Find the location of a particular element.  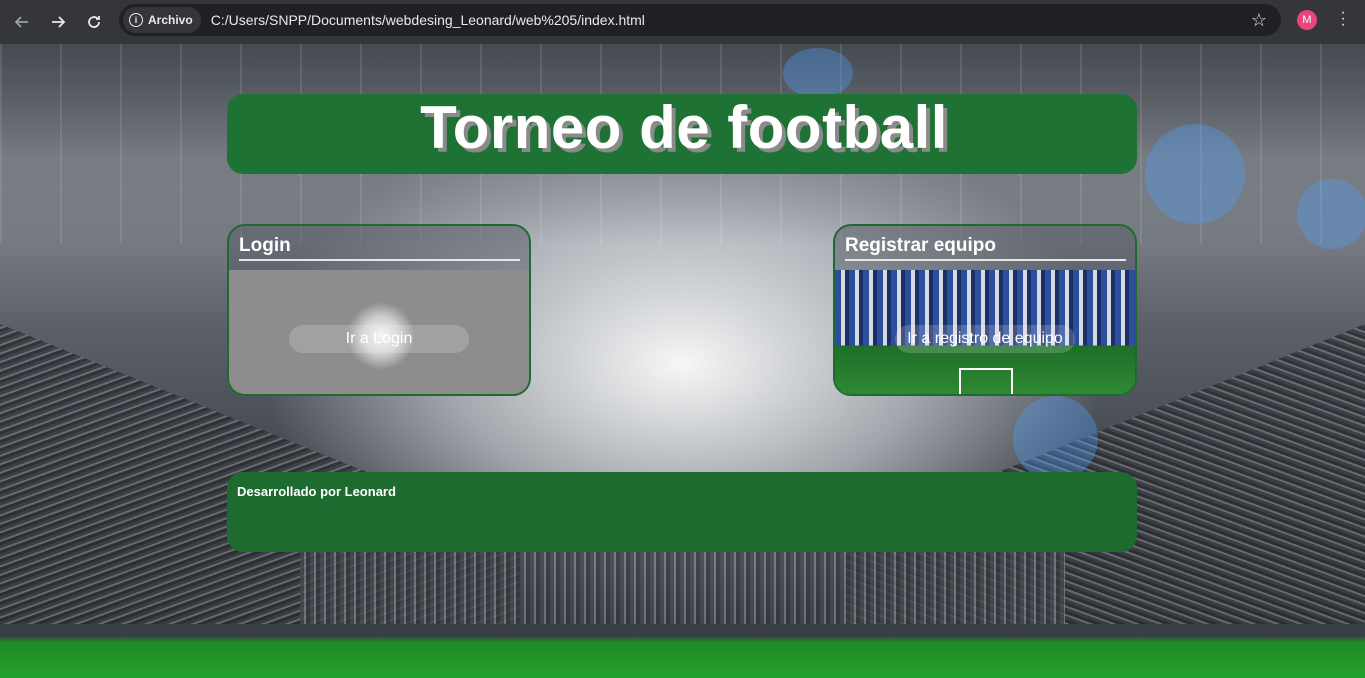

page-footer: Desarrollado por Leonard is located at coordinates (682, 512).